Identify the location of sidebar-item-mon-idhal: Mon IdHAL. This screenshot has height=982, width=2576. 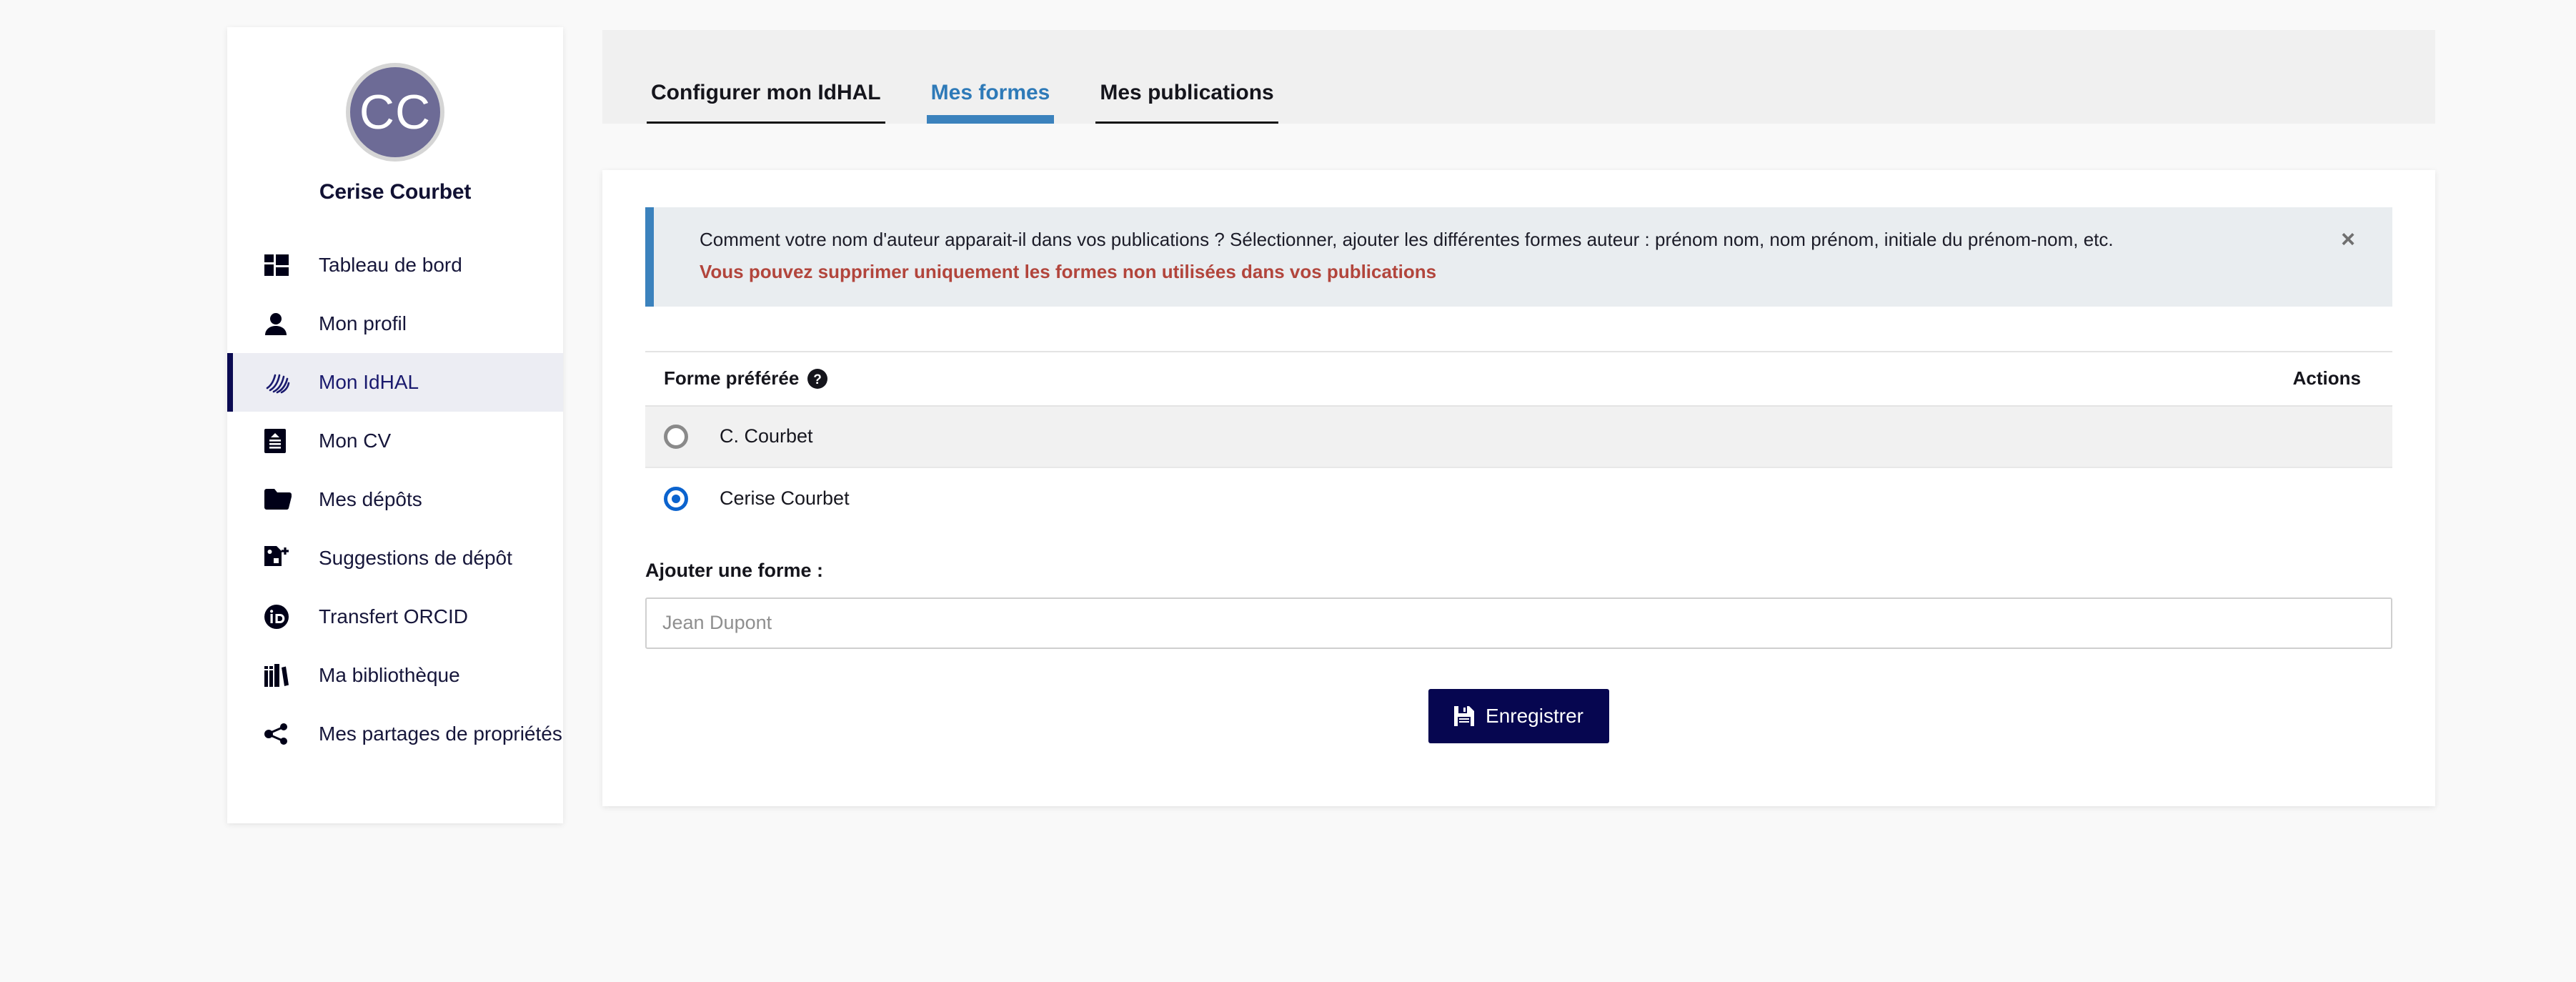
(395, 382).